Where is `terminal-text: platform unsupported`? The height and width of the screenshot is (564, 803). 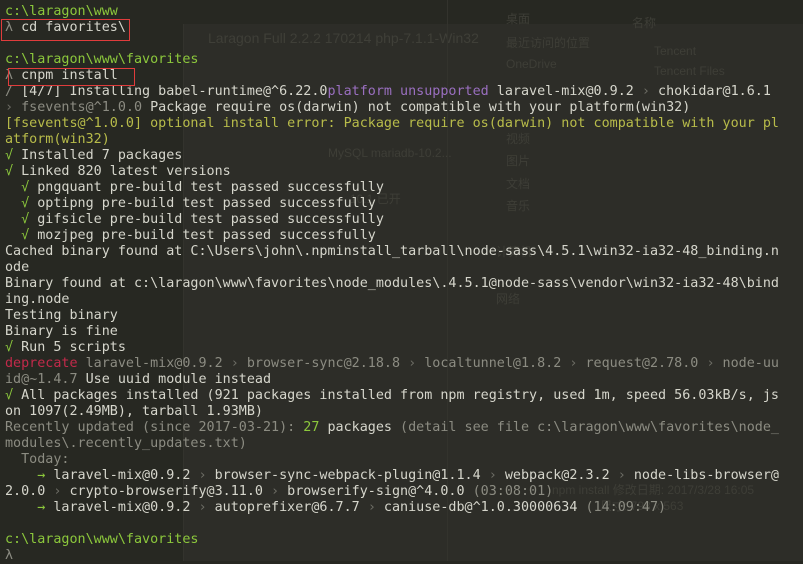
terminal-text: platform unsupported is located at coordinates (408, 91).